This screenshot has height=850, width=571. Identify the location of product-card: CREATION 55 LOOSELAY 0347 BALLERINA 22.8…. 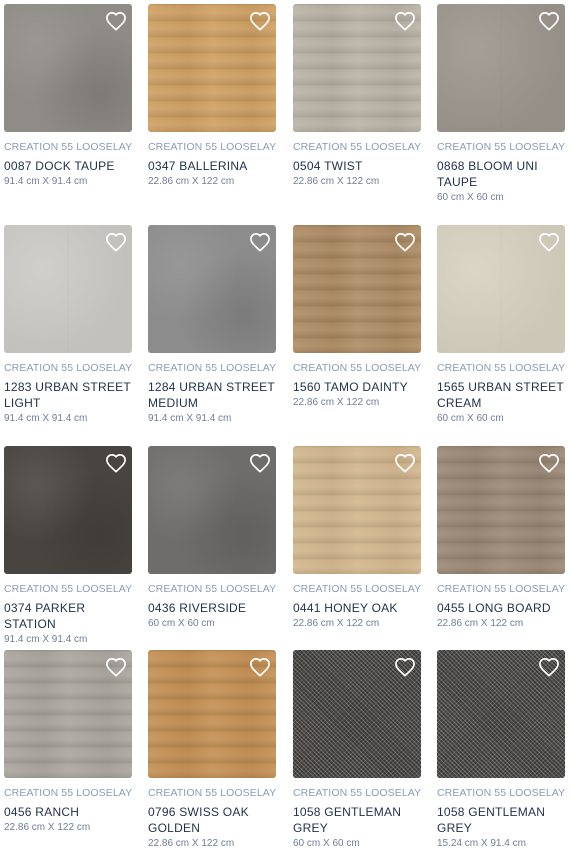
(212, 96).